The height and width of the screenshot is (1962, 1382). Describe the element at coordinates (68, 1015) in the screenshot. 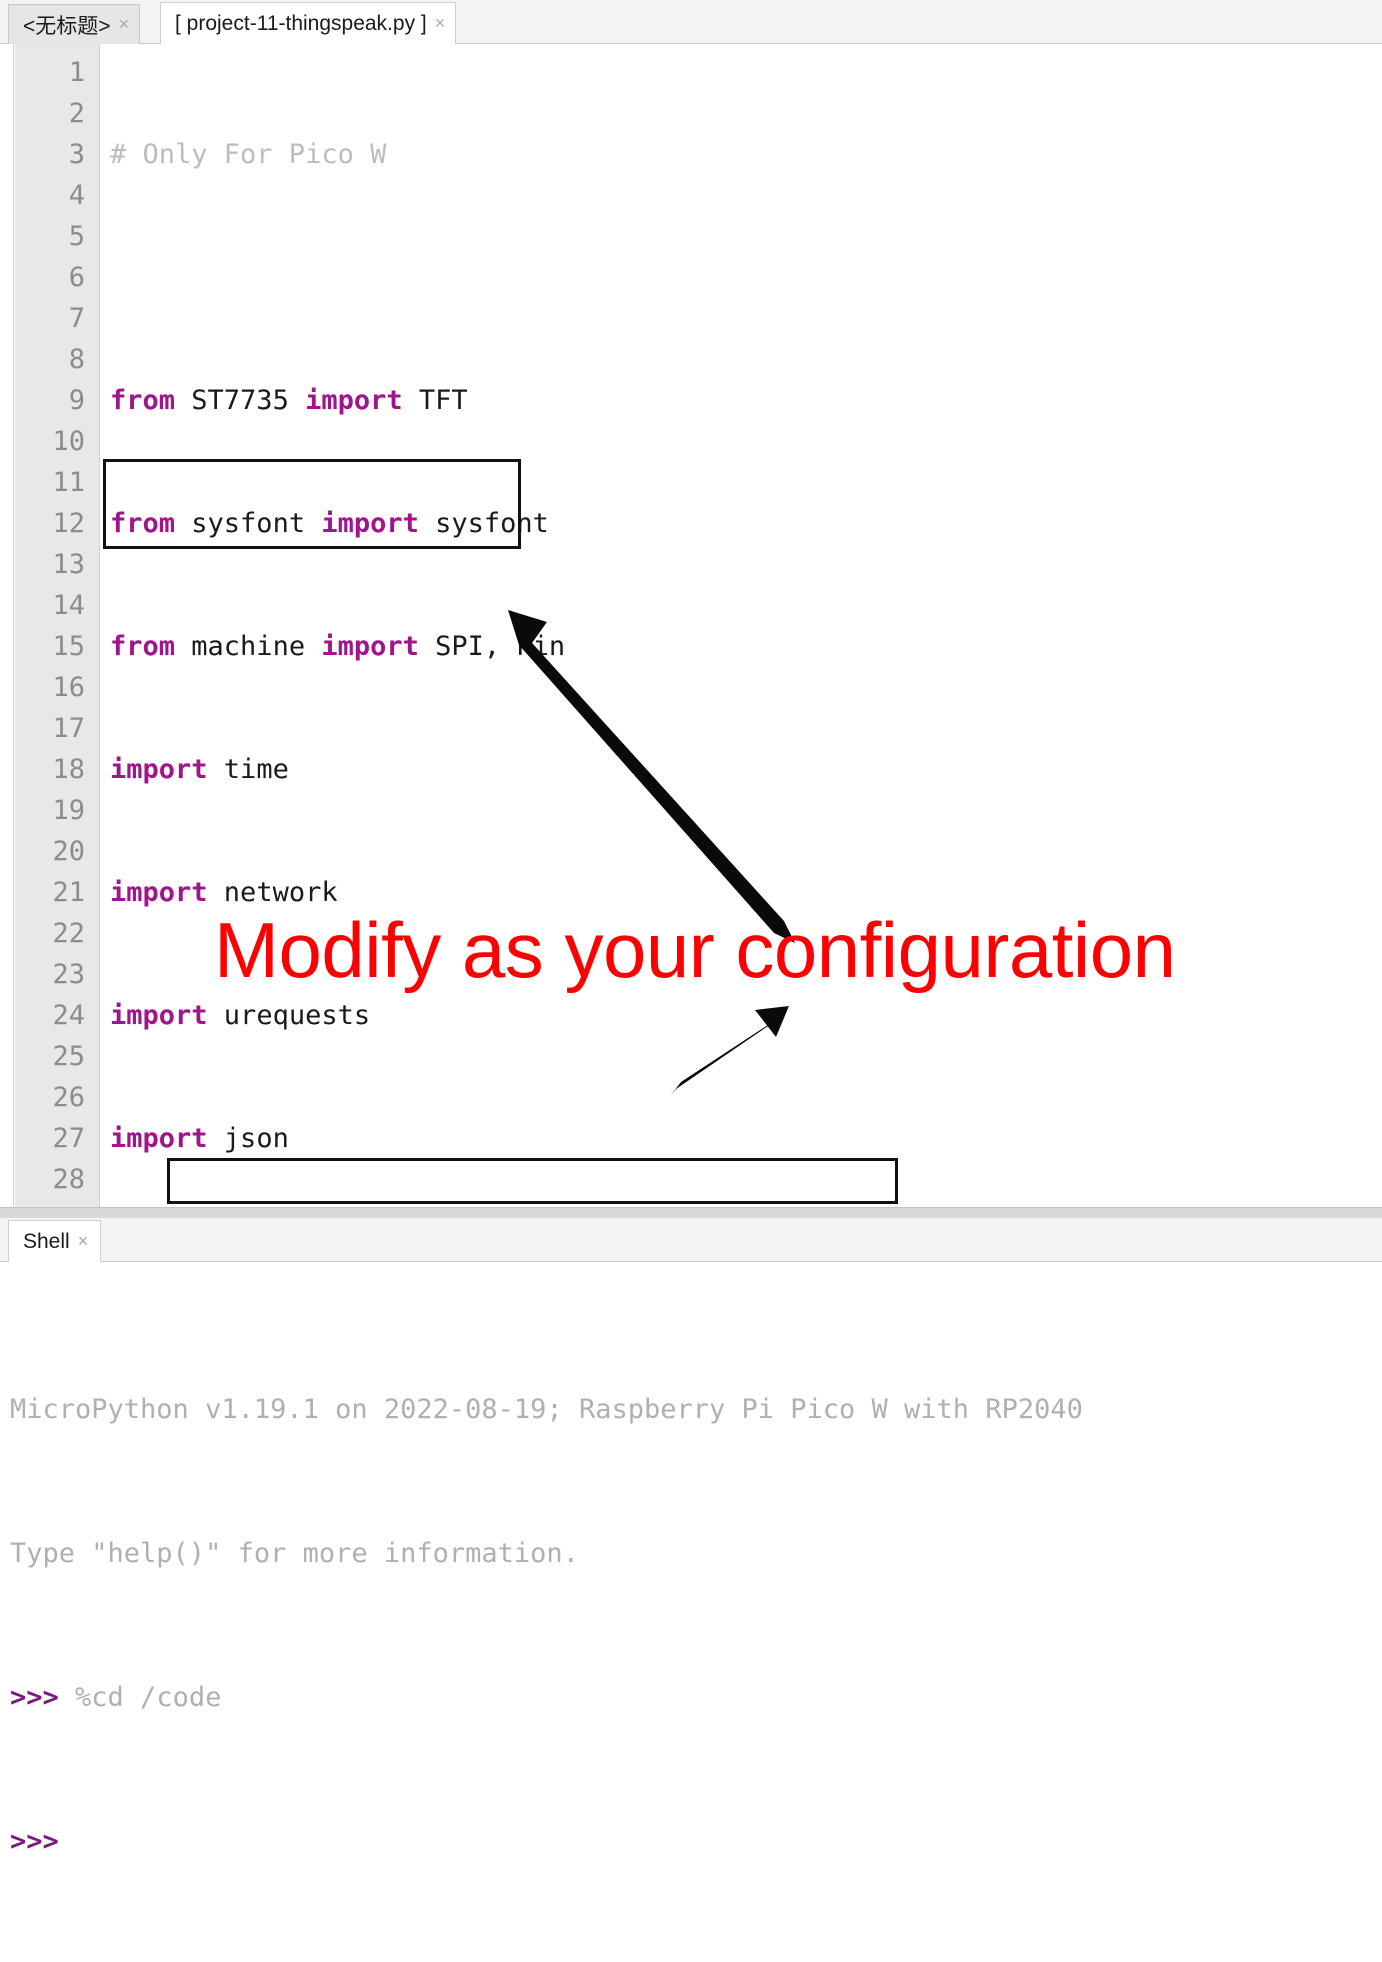

I see `line-number: 24` at that location.